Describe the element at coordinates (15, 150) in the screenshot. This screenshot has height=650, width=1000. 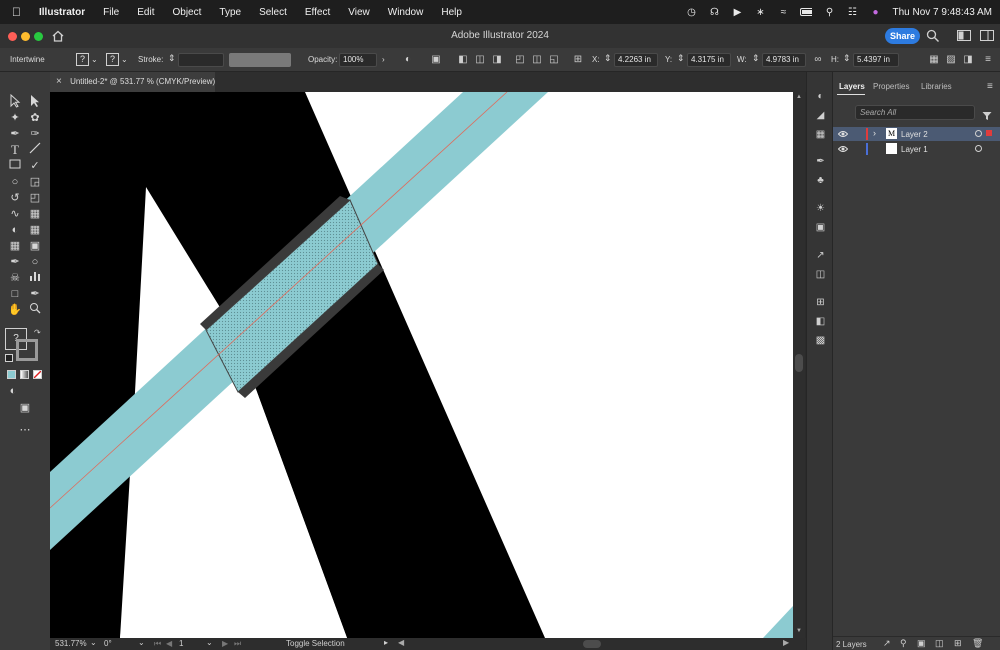
I see `type-tool-icon: T` at that location.